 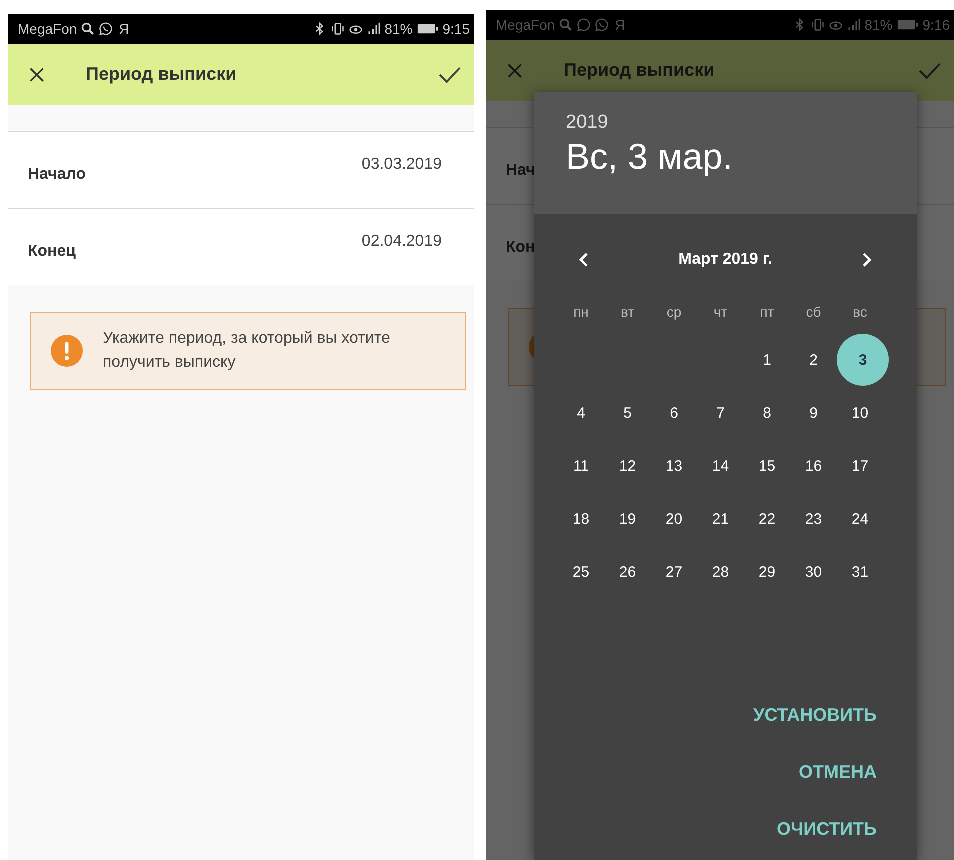 What do you see at coordinates (815, 715) in the screenshot?
I see `dialog-button: УСТАНОВИТЬ` at bounding box center [815, 715].